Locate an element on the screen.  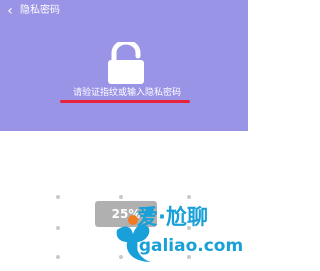
page-title: 隐私密码 is located at coordinates (40, 10).